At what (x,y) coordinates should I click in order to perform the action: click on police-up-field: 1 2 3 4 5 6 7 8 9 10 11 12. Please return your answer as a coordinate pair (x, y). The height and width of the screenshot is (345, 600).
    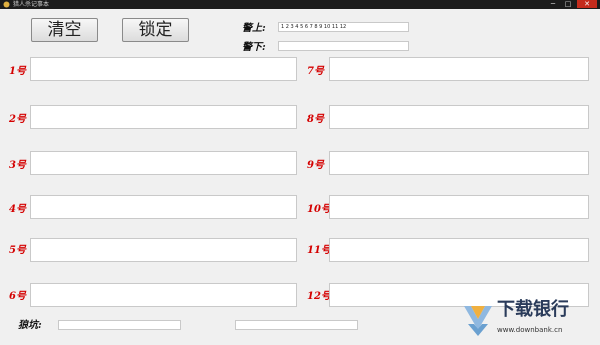
    Looking at the image, I should click on (343, 27).